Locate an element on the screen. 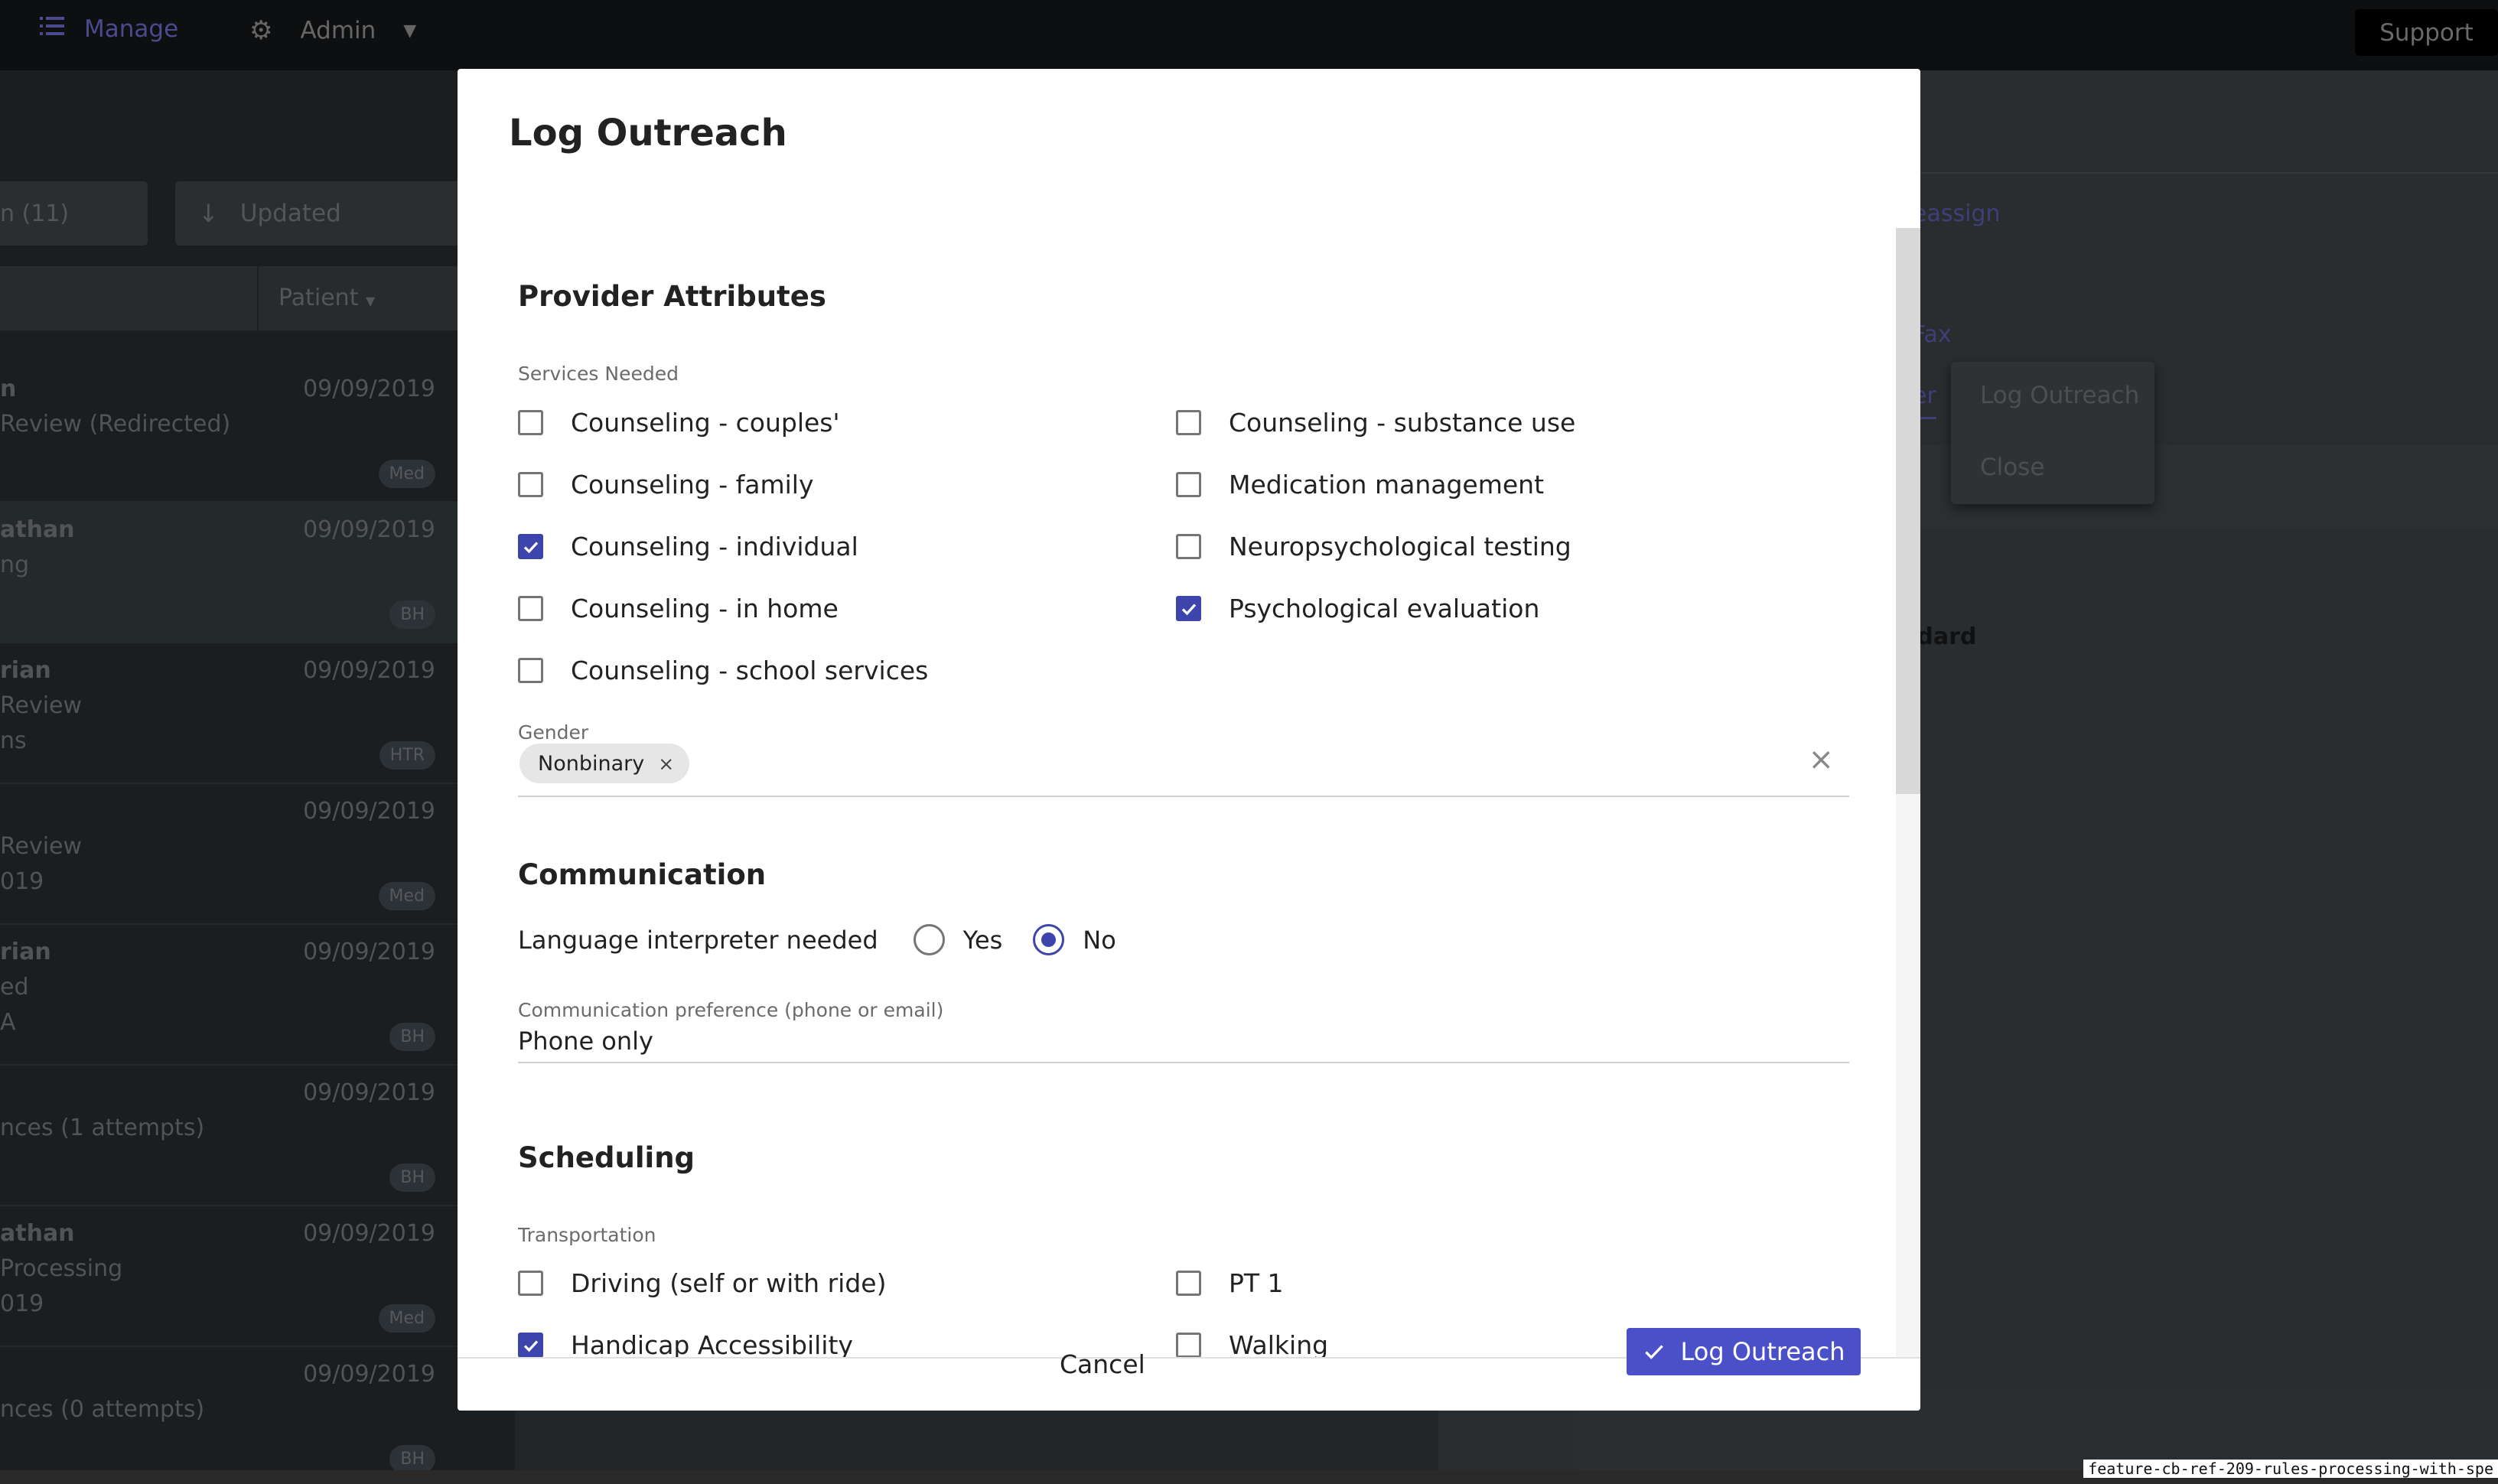 This screenshot has height=1484, width=2498. chip-remove-icon: × is located at coordinates (666, 764).